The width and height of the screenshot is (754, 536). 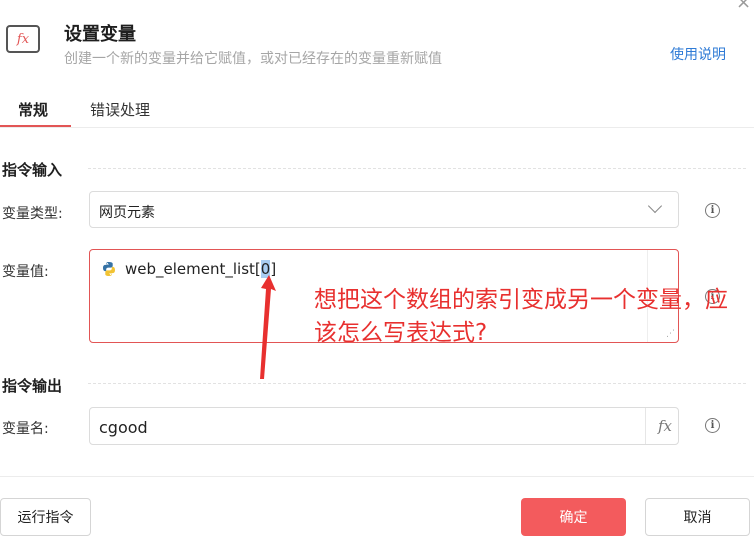 What do you see at coordinates (32, 170) in the screenshot?
I see `section-title-input: 指令输入` at bounding box center [32, 170].